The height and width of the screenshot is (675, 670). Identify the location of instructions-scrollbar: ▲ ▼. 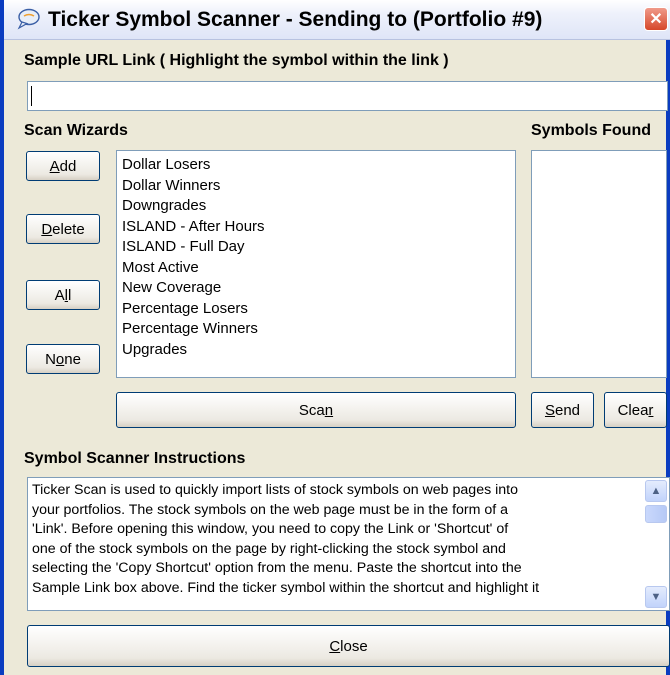
(656, 544).